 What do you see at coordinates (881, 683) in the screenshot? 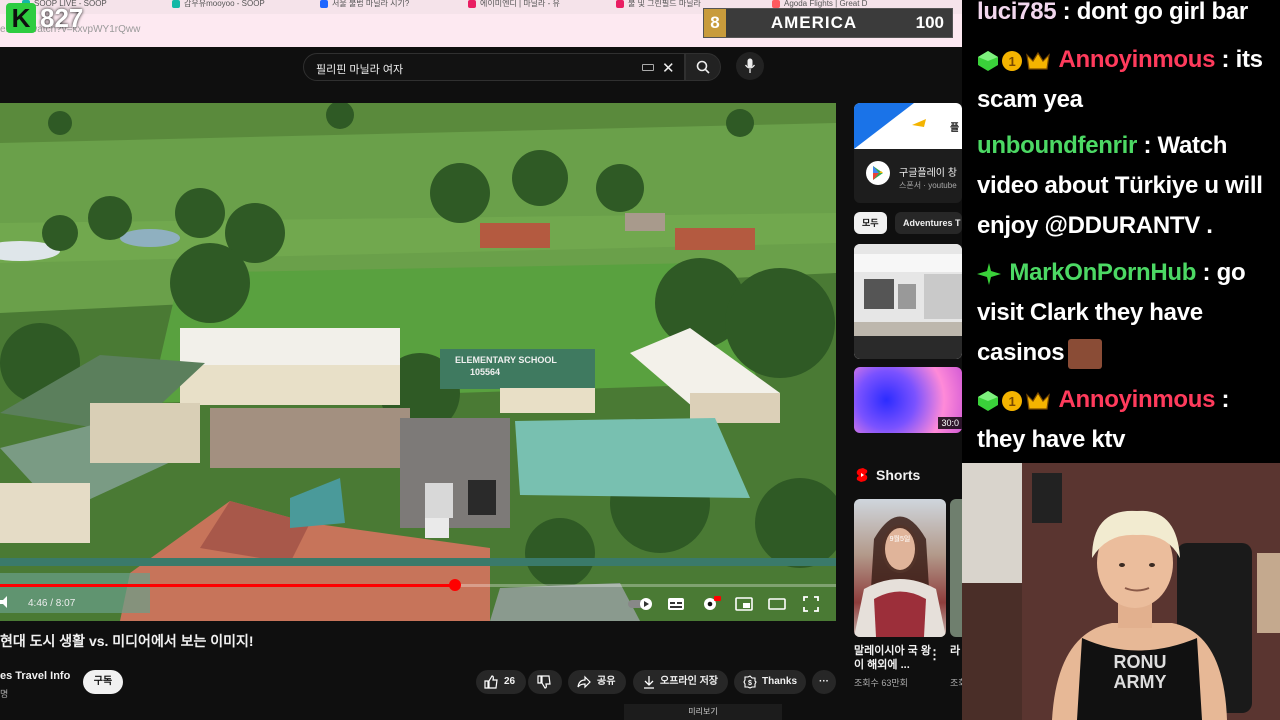
I see `short-view-count: 조회수 63만회` at bounding box center [881, 683].